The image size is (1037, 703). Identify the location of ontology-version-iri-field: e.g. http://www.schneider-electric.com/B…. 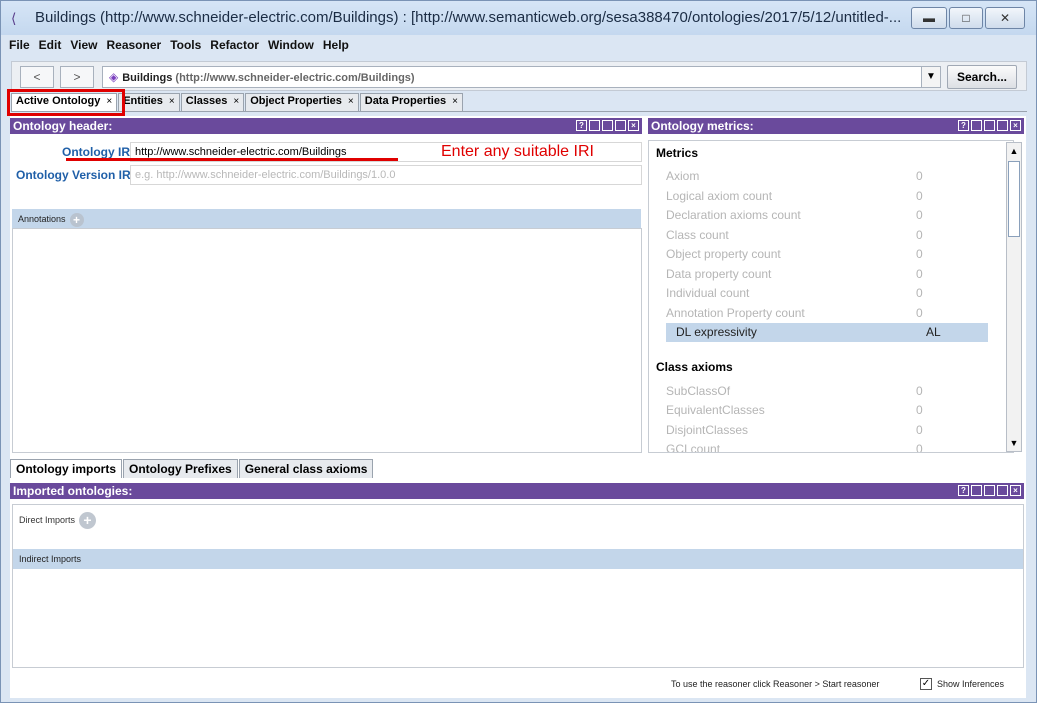
(386, 175).